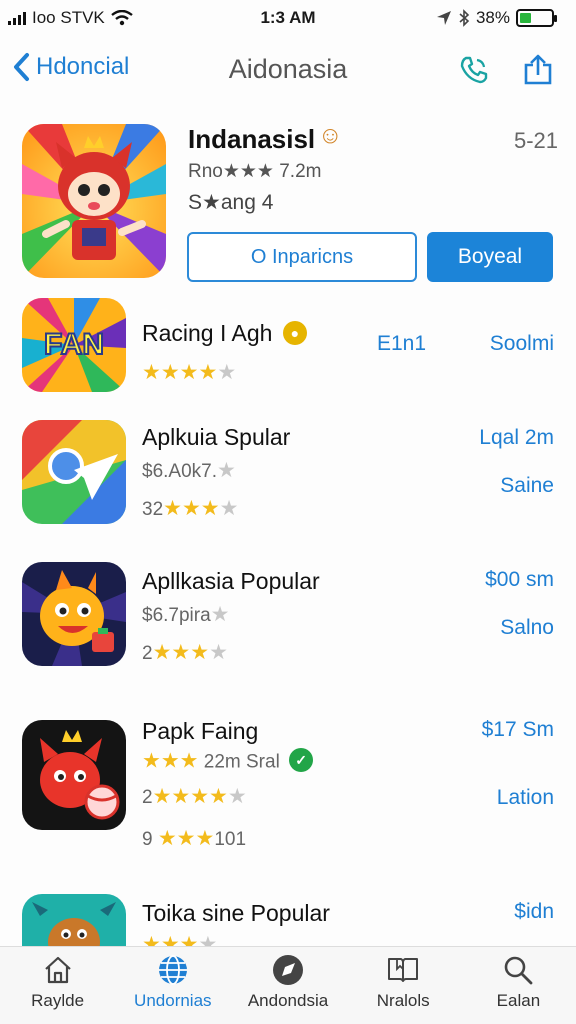 This screenshot has height=1024, width=576. I want to click on verified-badge-icon: ●, so click(294, 333).